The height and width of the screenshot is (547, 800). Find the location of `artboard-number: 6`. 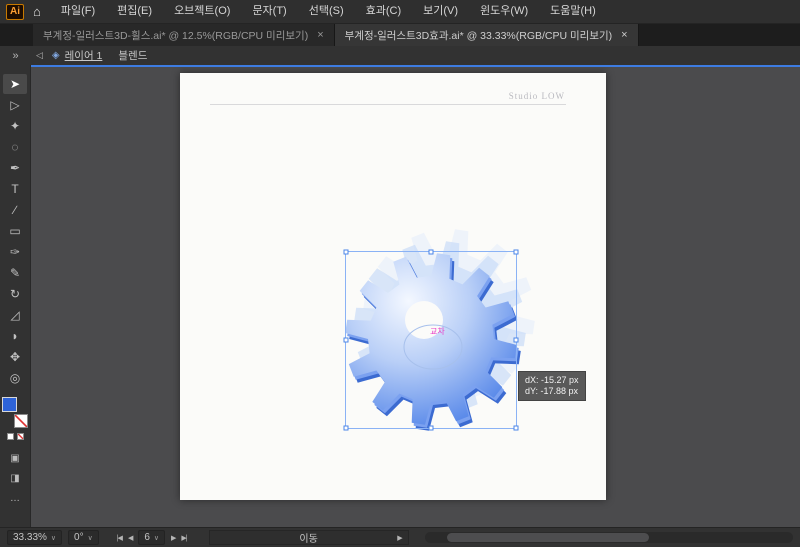

artboard-number: 6 is located at coordinates (147, 537).